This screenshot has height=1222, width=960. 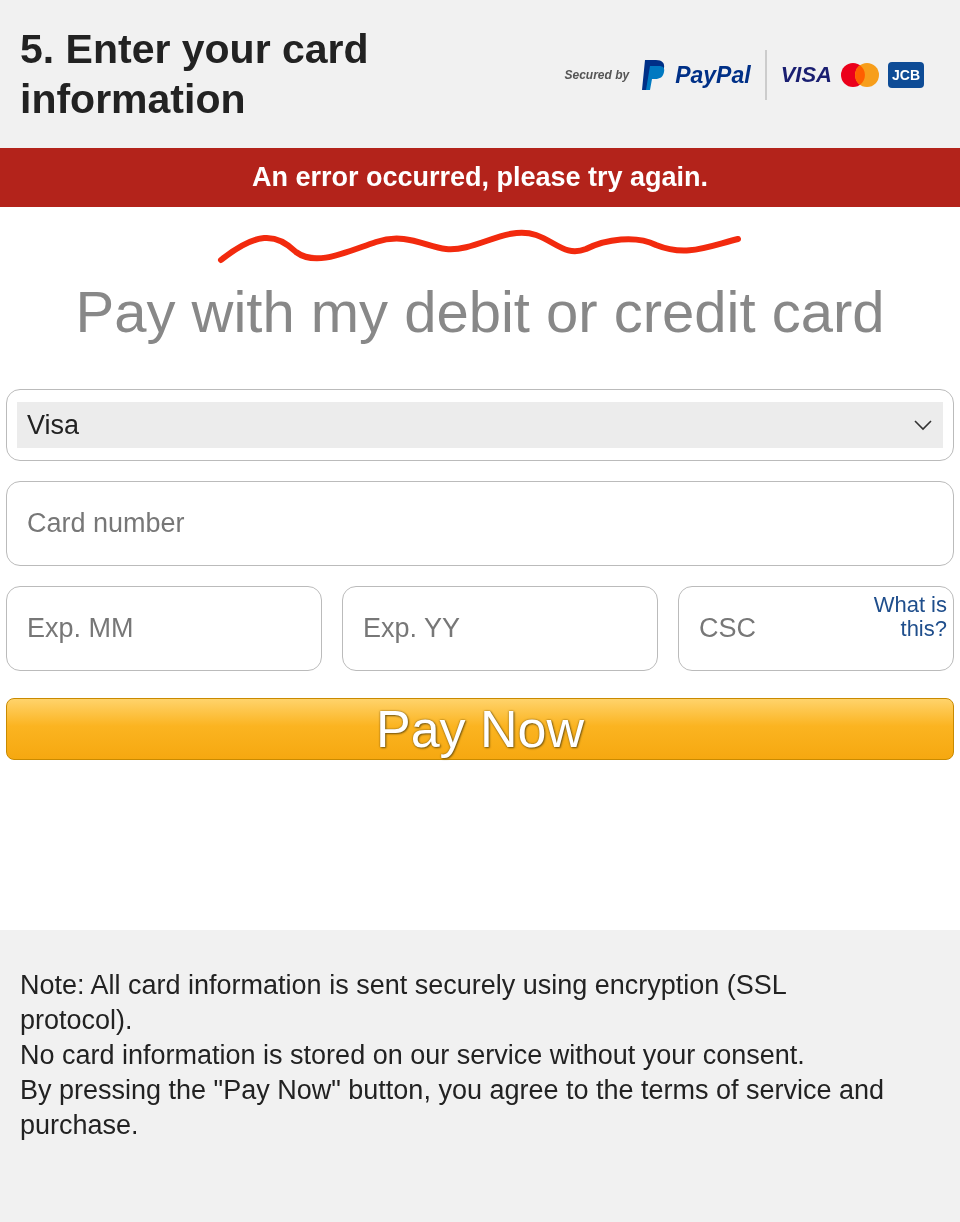 What do you see at coordinates (597, 75) in the screenshot?
I see `secured-by-label: Secured by` at bounding box center [597, 75].